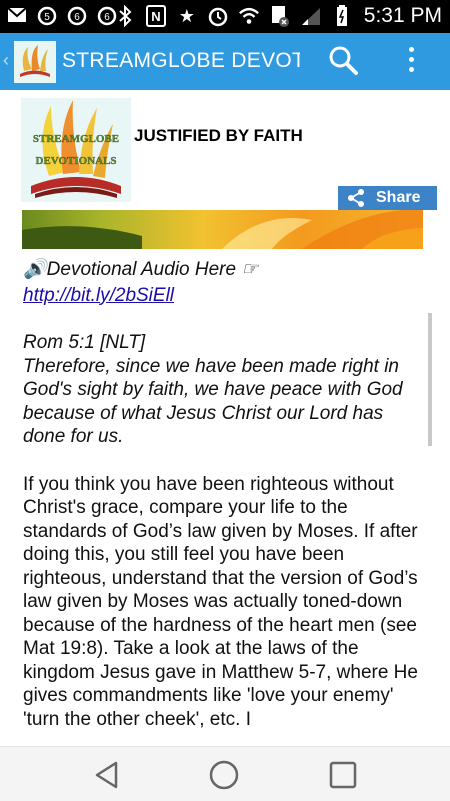 The image size is (450, 801). Describe the element at coordinates (218, 135) in the screenshot. I see `post-title: JUSTIFIED BY FAITH` at that location.